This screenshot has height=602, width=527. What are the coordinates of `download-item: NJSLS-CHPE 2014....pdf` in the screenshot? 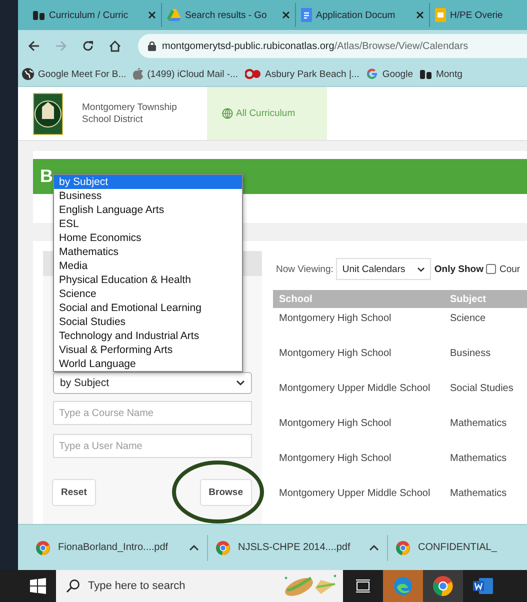 It's located at (298, 547).